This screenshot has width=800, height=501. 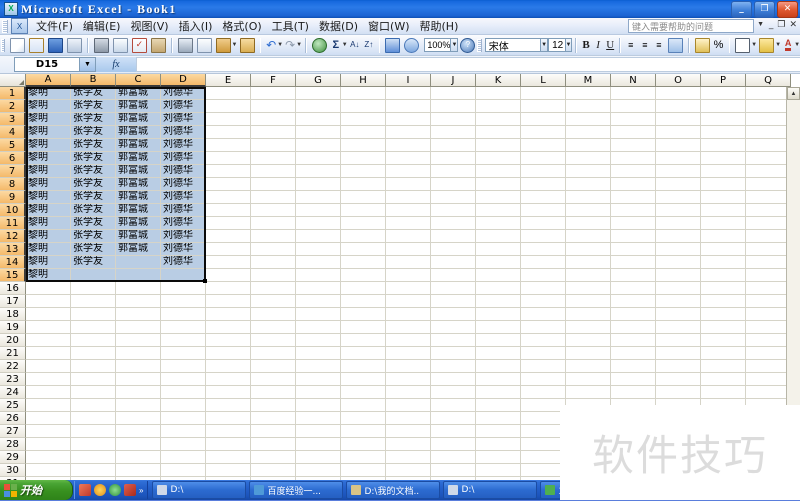 I want to click on cell-D27, so click(x=183, y=431).